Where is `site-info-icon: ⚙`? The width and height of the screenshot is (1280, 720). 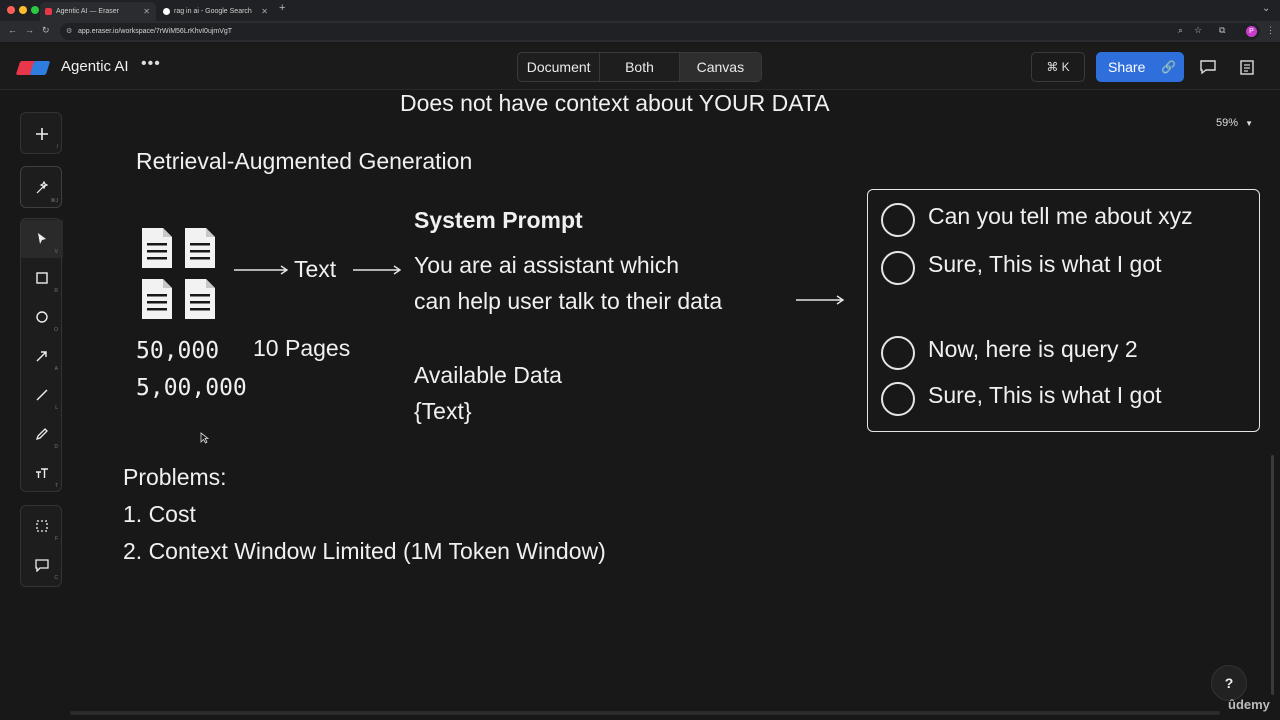
site-info-icon: ⚙ is located at coordinates (69, 31).